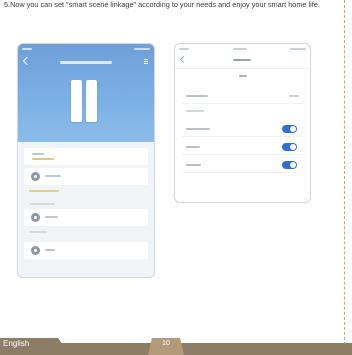  I want to click on footer-band, so click(176, 346).